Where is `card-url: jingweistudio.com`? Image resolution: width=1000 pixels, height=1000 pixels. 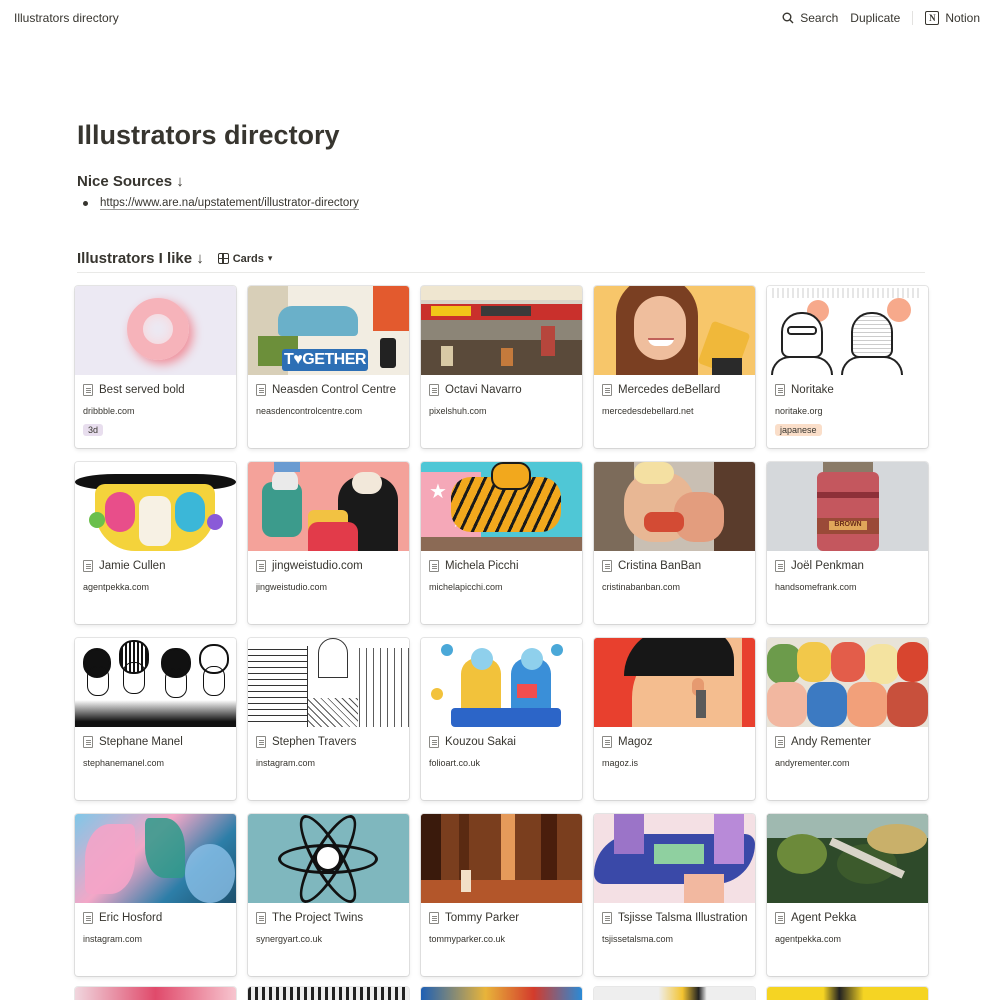
card-url: jingweistudio.com is located at coordinates (328, 587).